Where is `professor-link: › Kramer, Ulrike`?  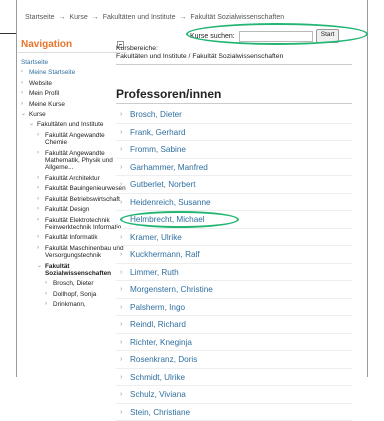 professor-link: › Kramer, Ulrike is located at coordinates (234, 238).